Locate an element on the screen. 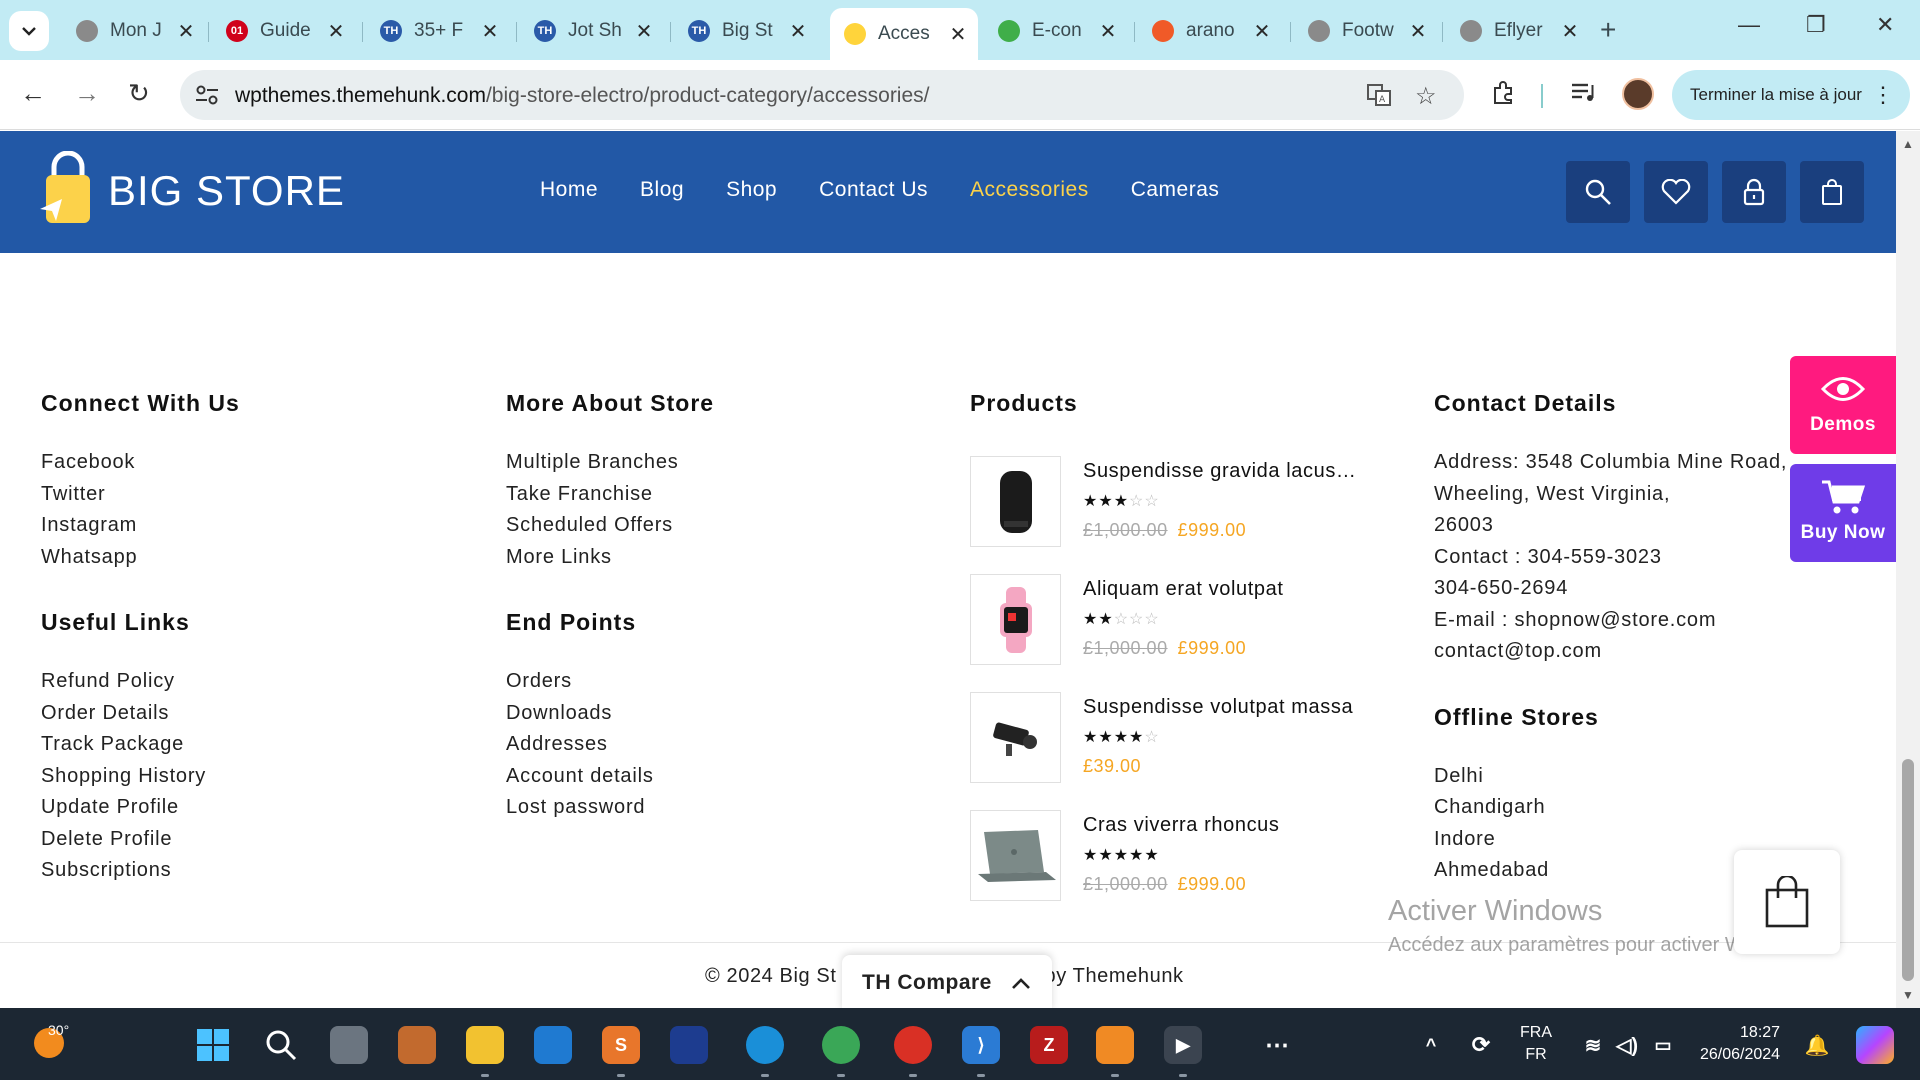 This screenshot has height=1080, width=1920. nav-link-accessories: Accessories is located at coordinates (1029, 190).